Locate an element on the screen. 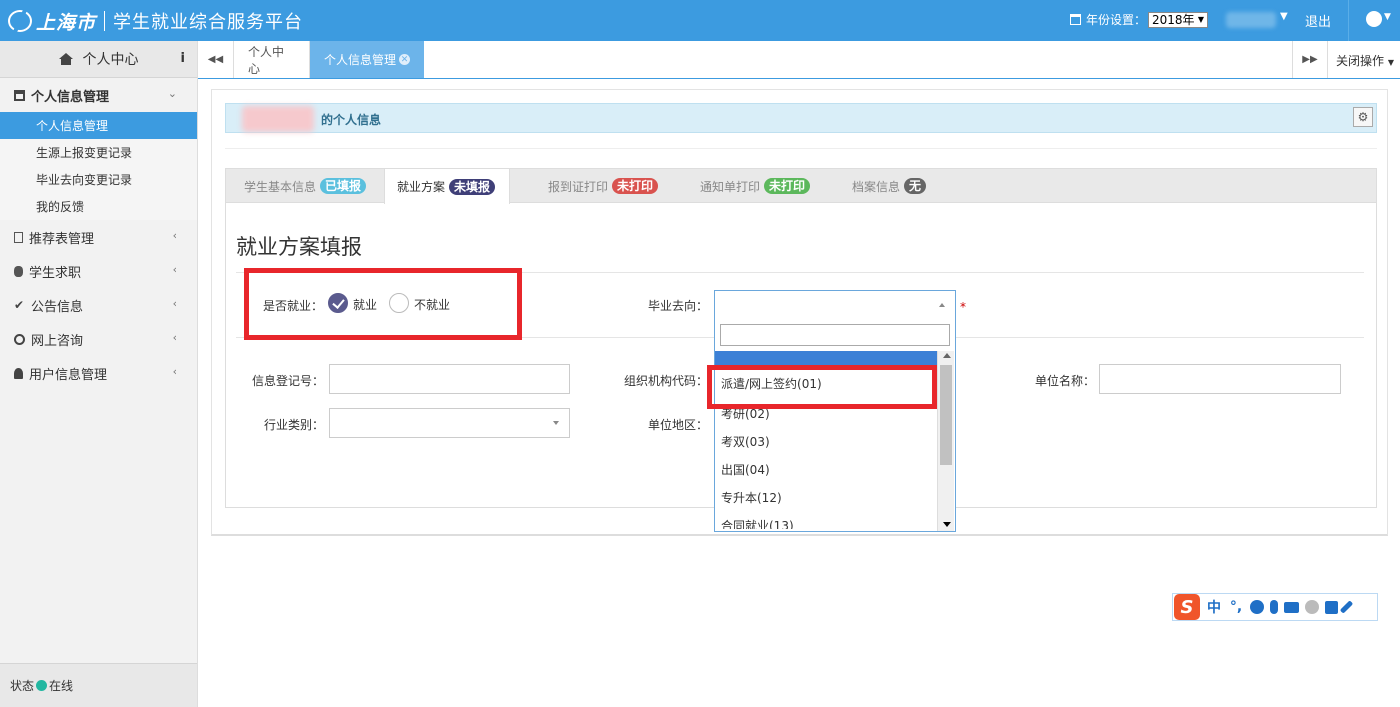  dropdown-search-input is located at coordinates (835, 335).